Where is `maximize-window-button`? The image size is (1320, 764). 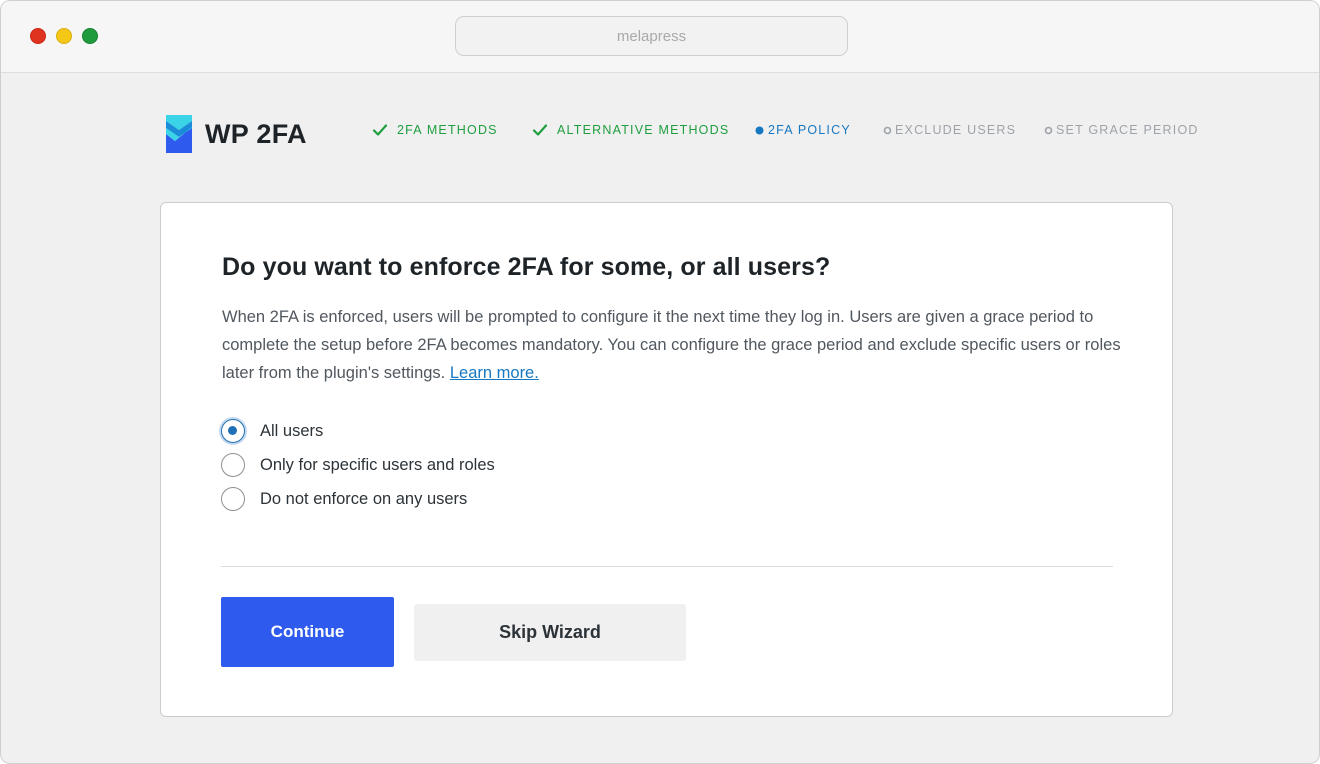
maximize-window-button is located at coordinates (90, 36).